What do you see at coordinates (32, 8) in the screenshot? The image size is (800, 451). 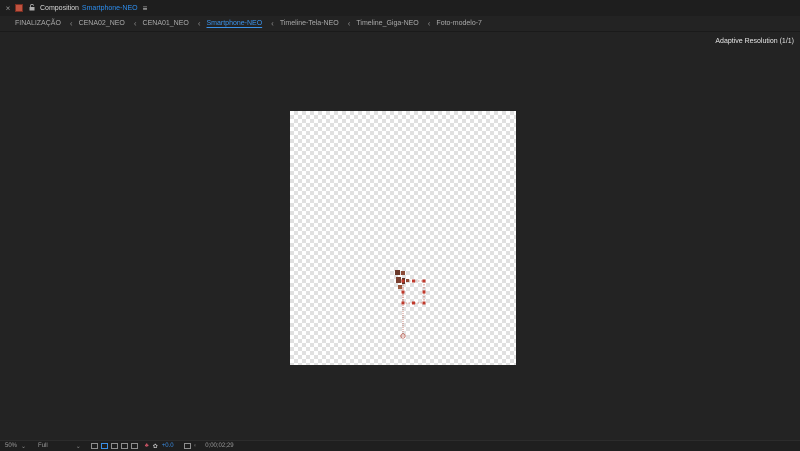 I see `lock-icon` at bounding box center [32, 8].